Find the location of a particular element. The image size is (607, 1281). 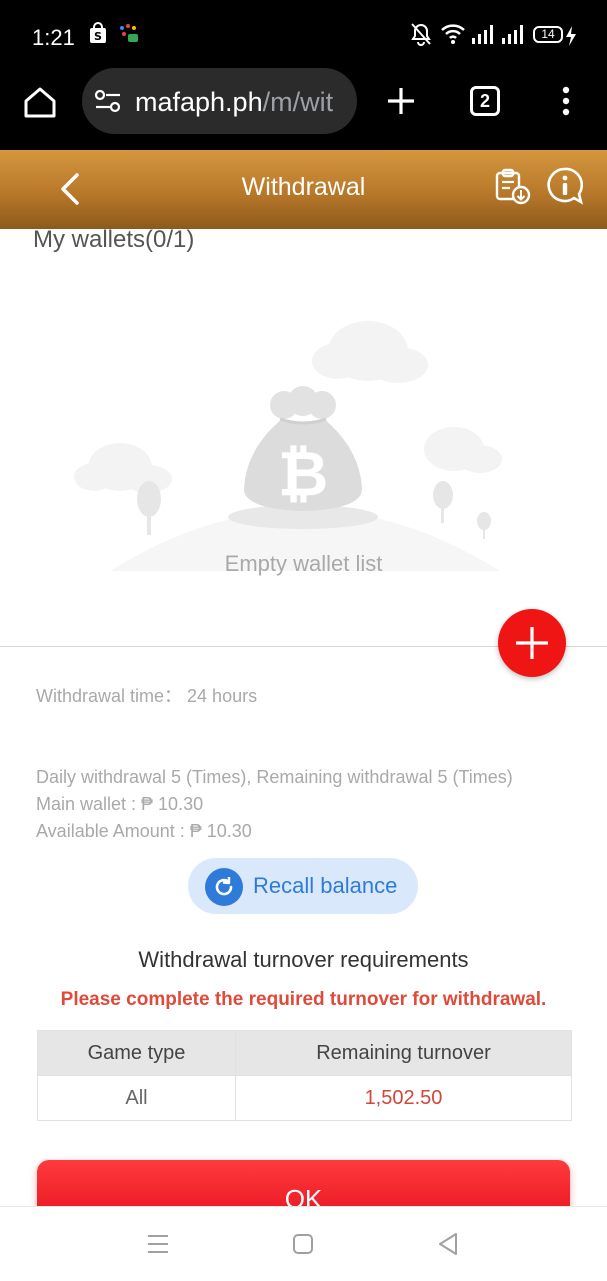

column-header-game-type: Game type is located at coordinates (137, 1053).